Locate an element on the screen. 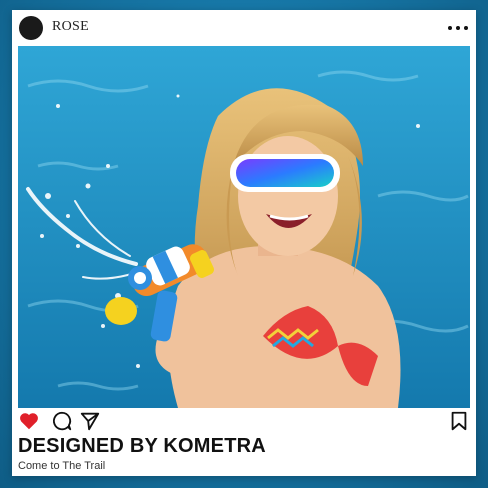  post-actions is located at coordinates (244, 421).